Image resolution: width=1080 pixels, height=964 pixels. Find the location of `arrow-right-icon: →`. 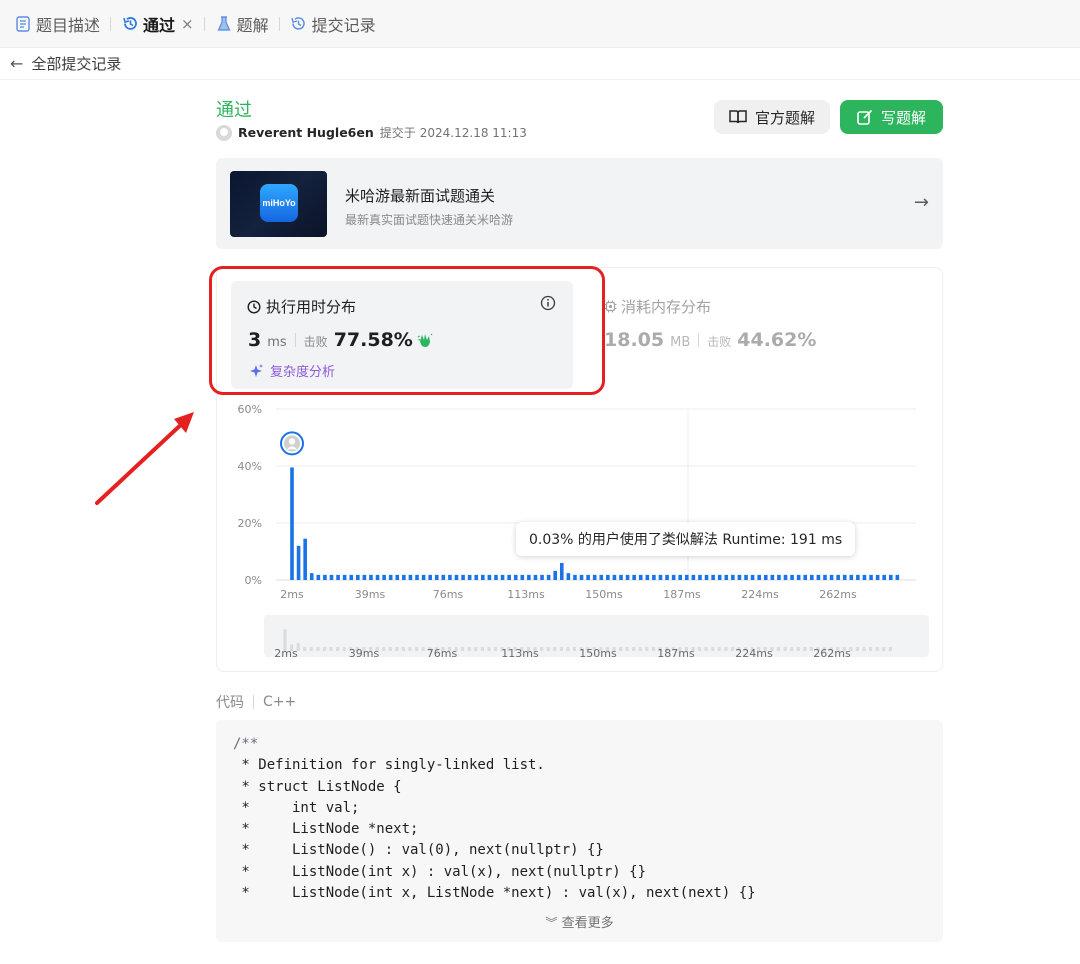

arrow-right-icon: → is located at coordinates (921, 202).